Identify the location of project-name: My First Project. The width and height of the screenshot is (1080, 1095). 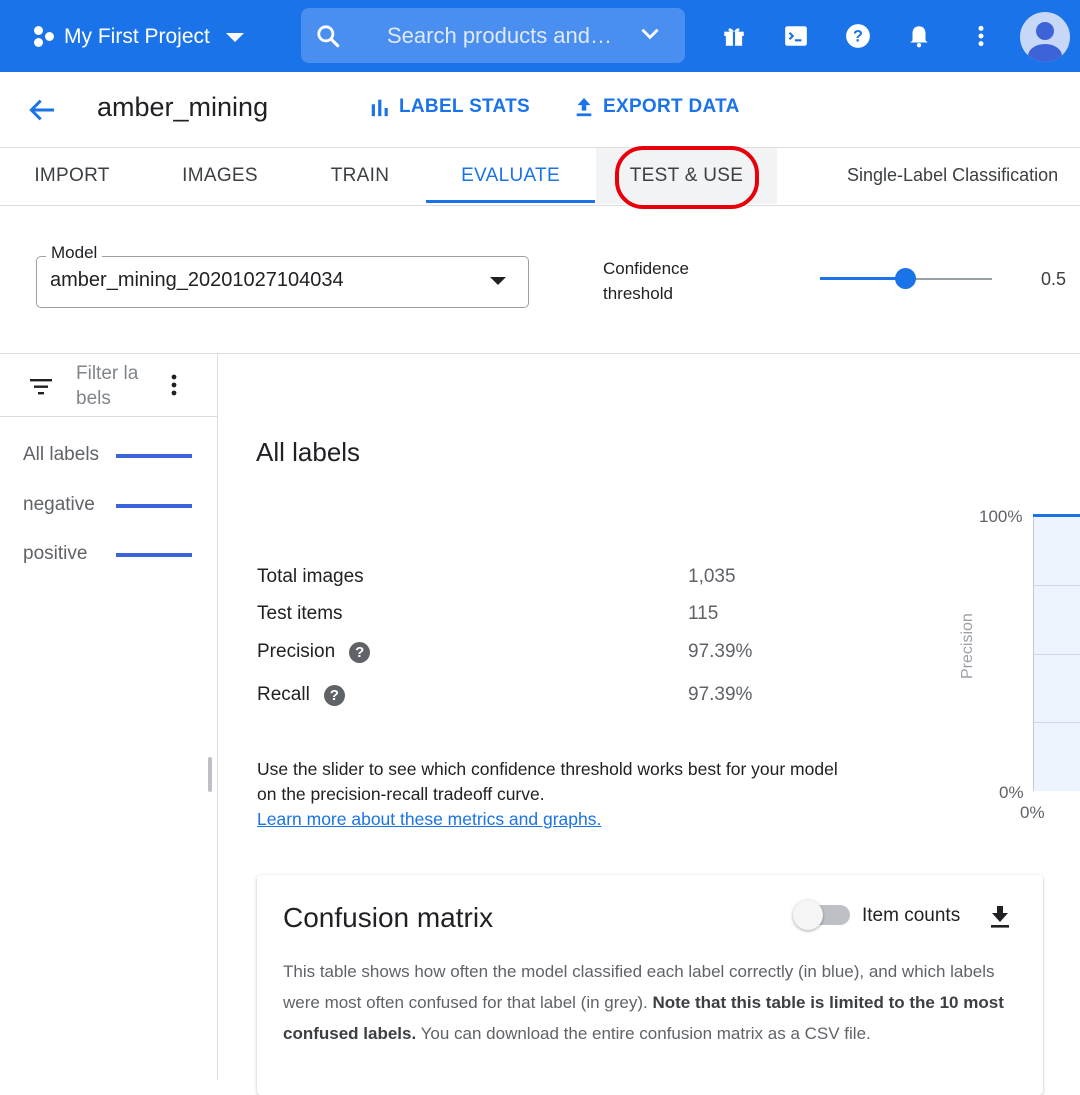
(137, 36).